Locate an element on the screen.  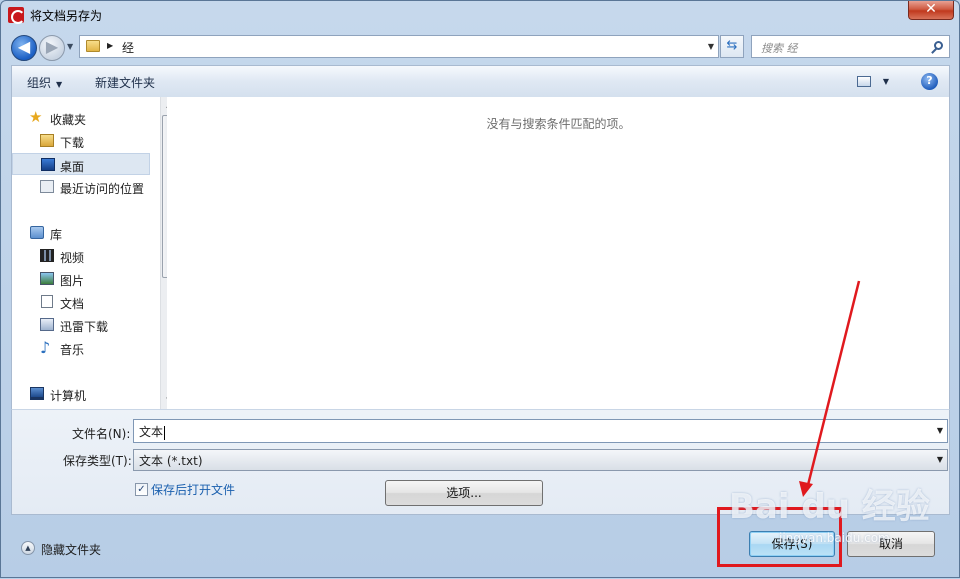
sidebar-item-computer: 计算机 is located at coordinates (81, 394).